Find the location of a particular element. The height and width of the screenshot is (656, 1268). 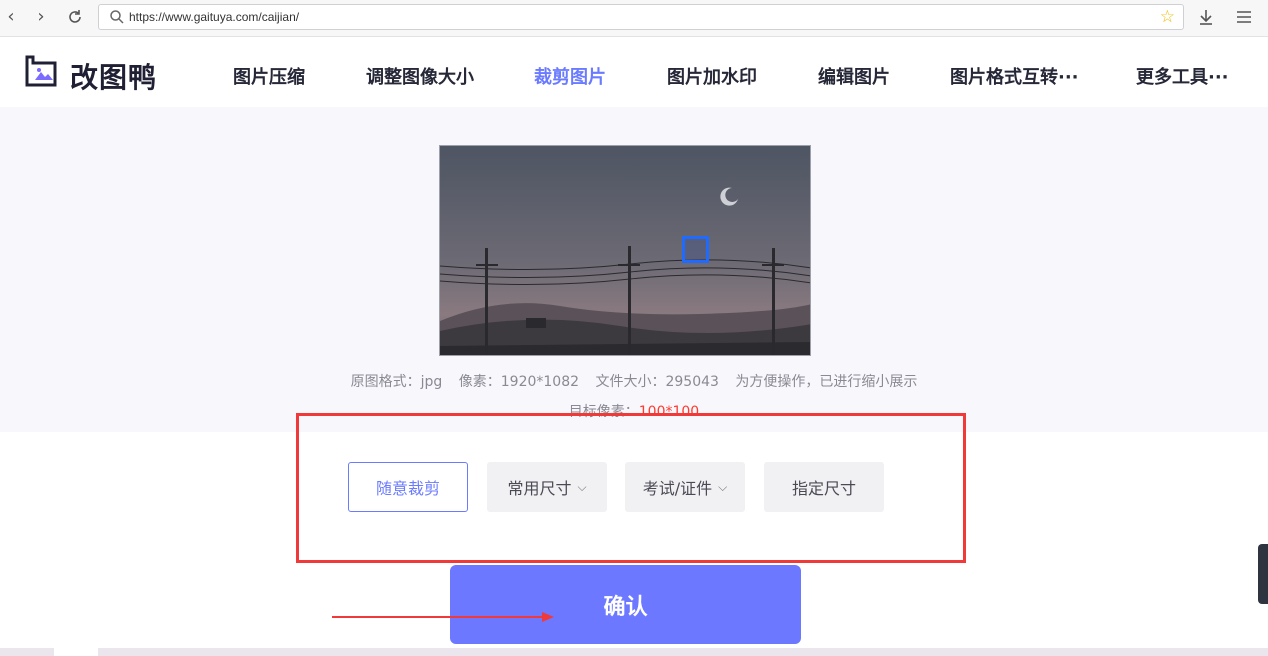

address-bar: https://www.gaituya.com/caijian/ ☆ is located at coordinates (641, 17).